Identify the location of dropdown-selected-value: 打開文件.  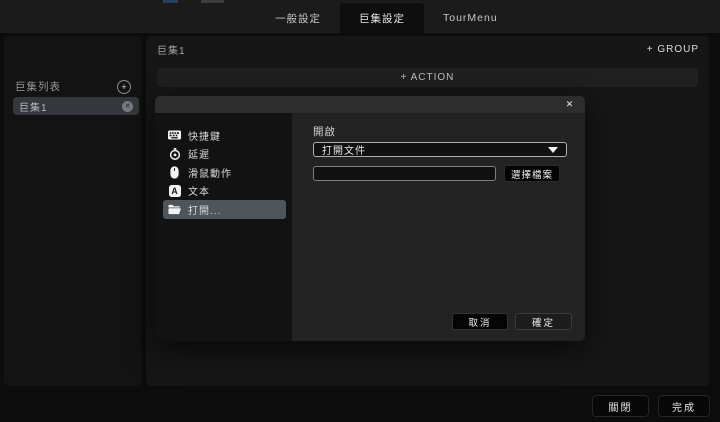
(344, 151).